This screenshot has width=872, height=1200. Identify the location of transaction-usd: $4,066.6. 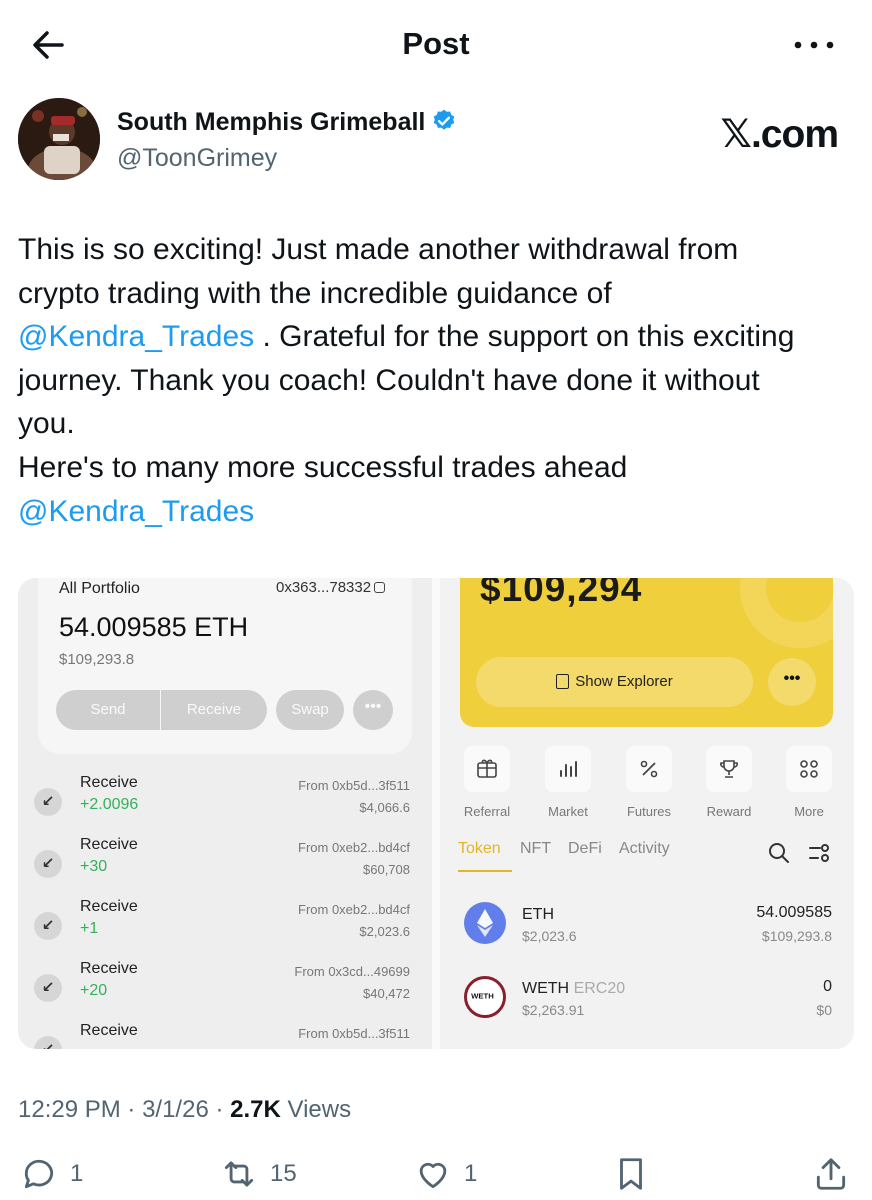
(384, 807).